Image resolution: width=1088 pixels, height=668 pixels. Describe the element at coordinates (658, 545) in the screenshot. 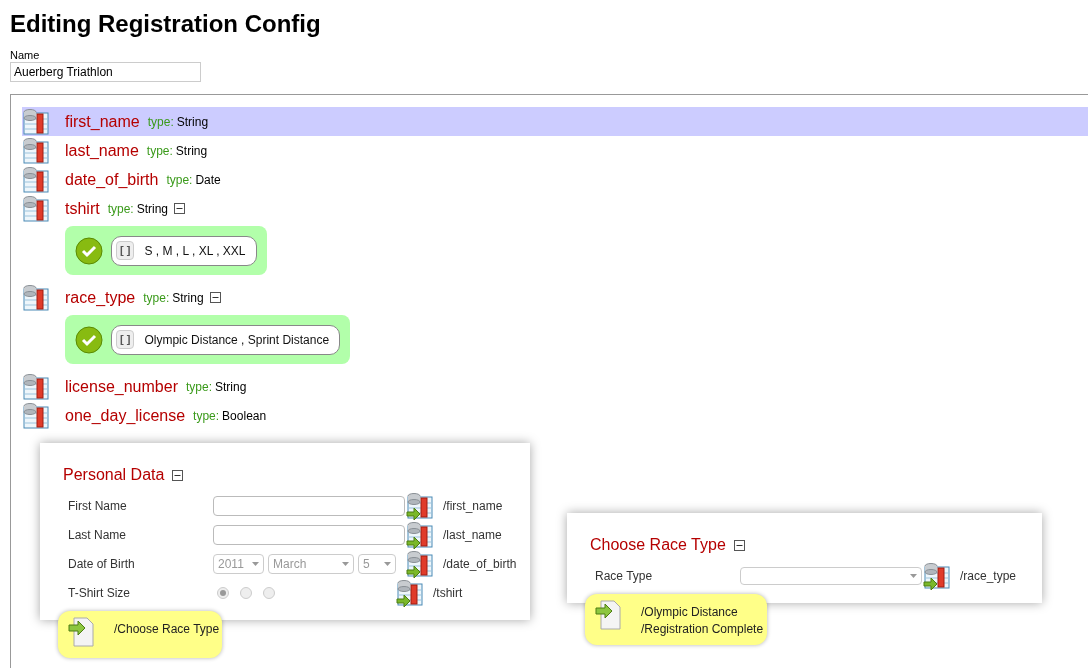

I see `form-title: Choose Race Type` at that location.